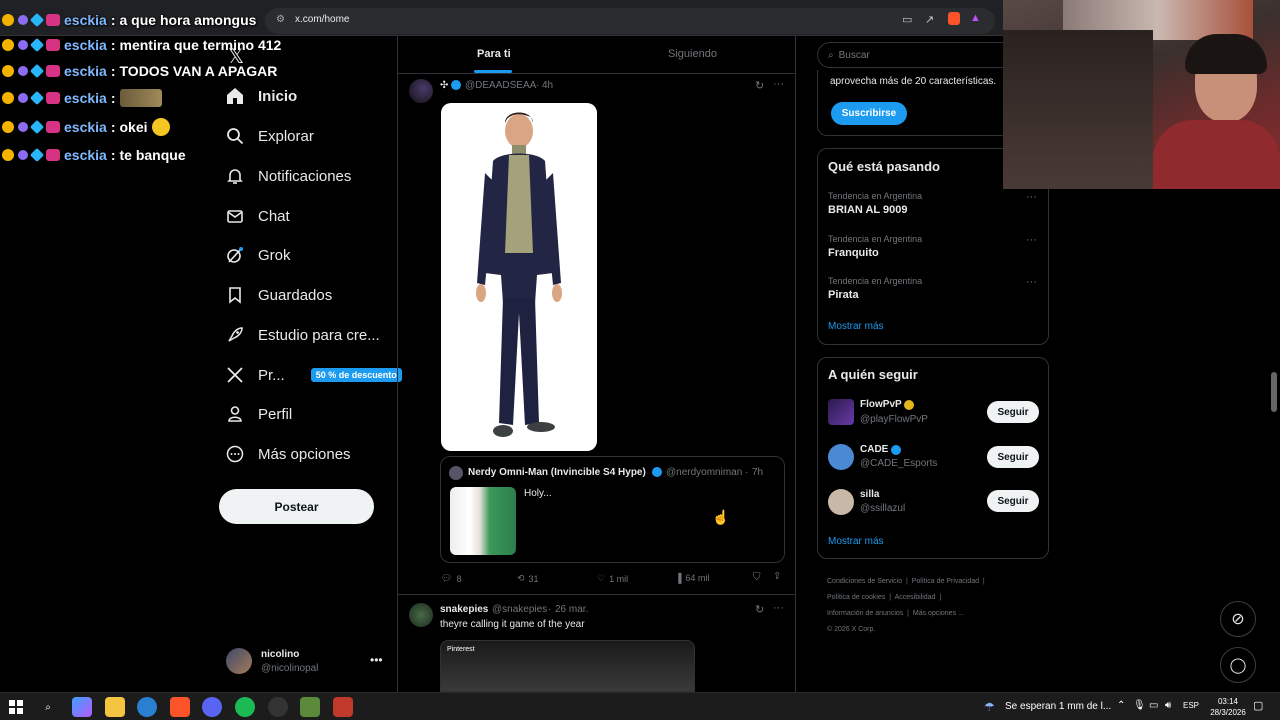  What do you see at coordinates (500, 85) in the screenshot?
I see `tweet-handle: @DEAADSEAA` at bounding box center [500, 85].